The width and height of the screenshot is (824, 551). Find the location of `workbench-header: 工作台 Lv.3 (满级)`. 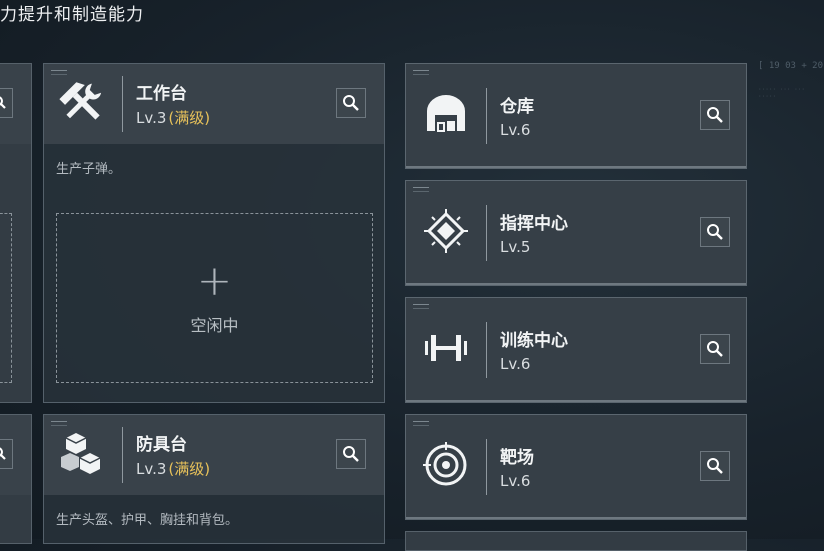

workbench-header: 工作台 Lv.3 (满级) is located at coordinates (214, 104).